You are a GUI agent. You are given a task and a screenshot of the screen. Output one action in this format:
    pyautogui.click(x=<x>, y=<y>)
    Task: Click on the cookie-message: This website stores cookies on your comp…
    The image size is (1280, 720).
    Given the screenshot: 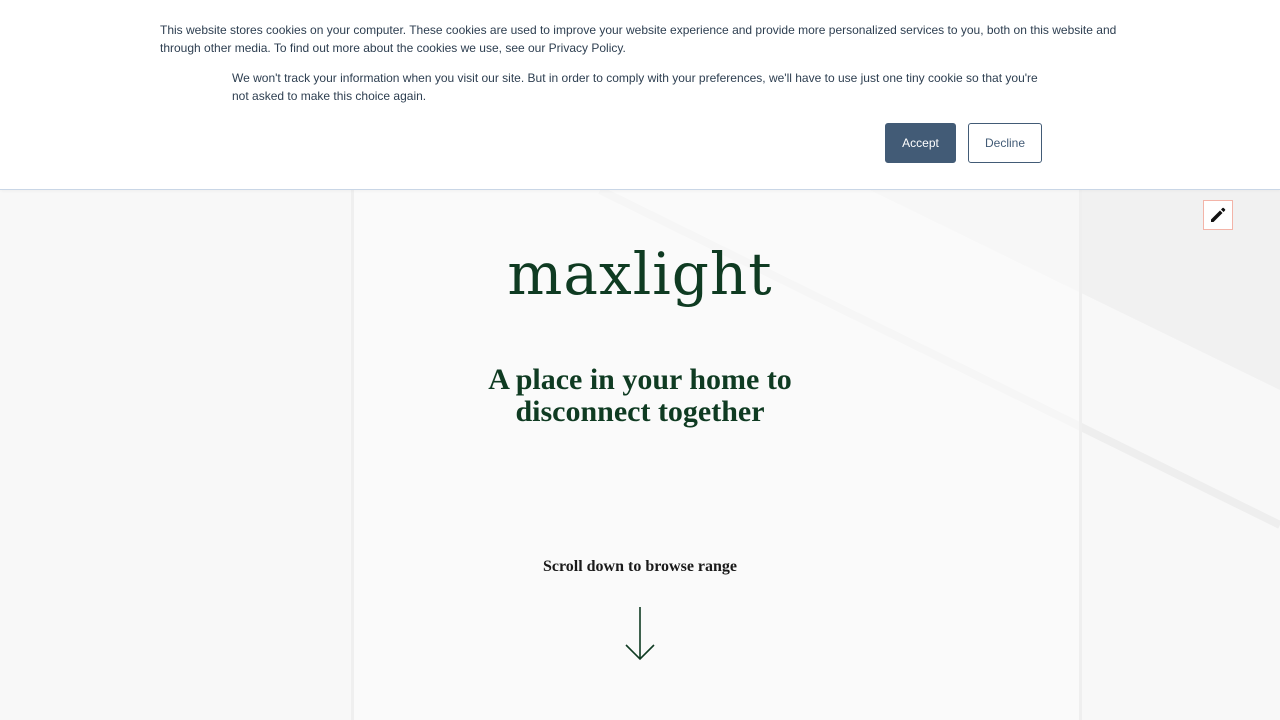 What is the action you would take?
    pyautogui.click(x=638, y=39)
    